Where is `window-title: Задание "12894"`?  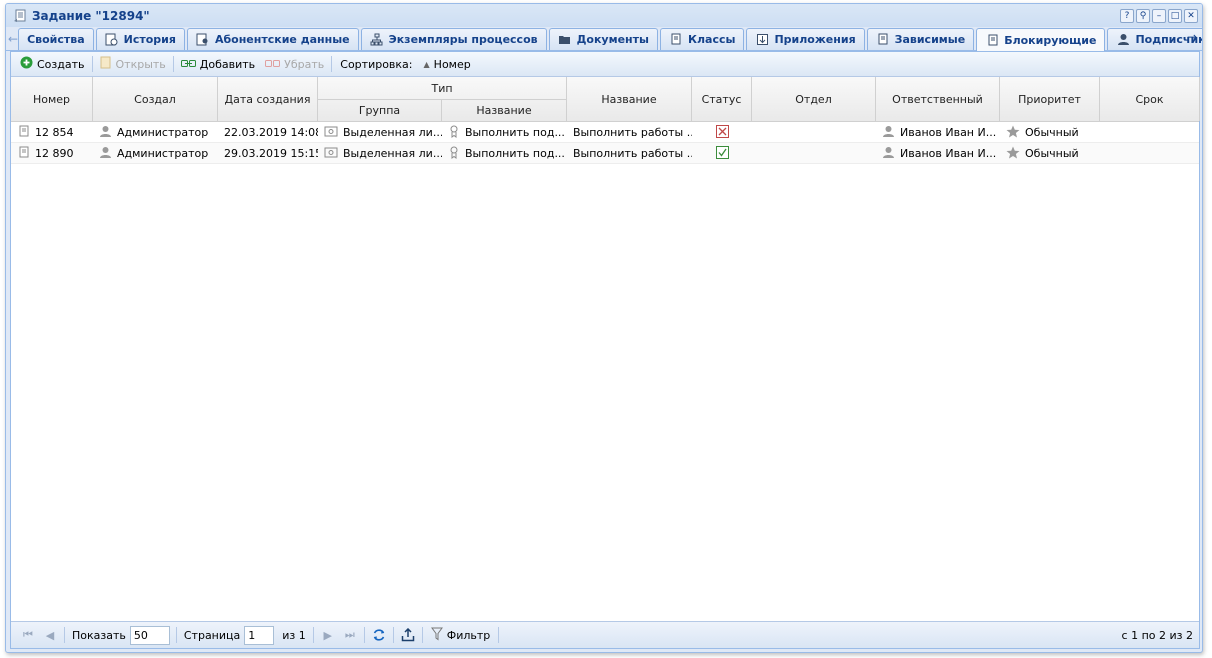 window-title: Задание "12894" is located at coordinates (91, 15).